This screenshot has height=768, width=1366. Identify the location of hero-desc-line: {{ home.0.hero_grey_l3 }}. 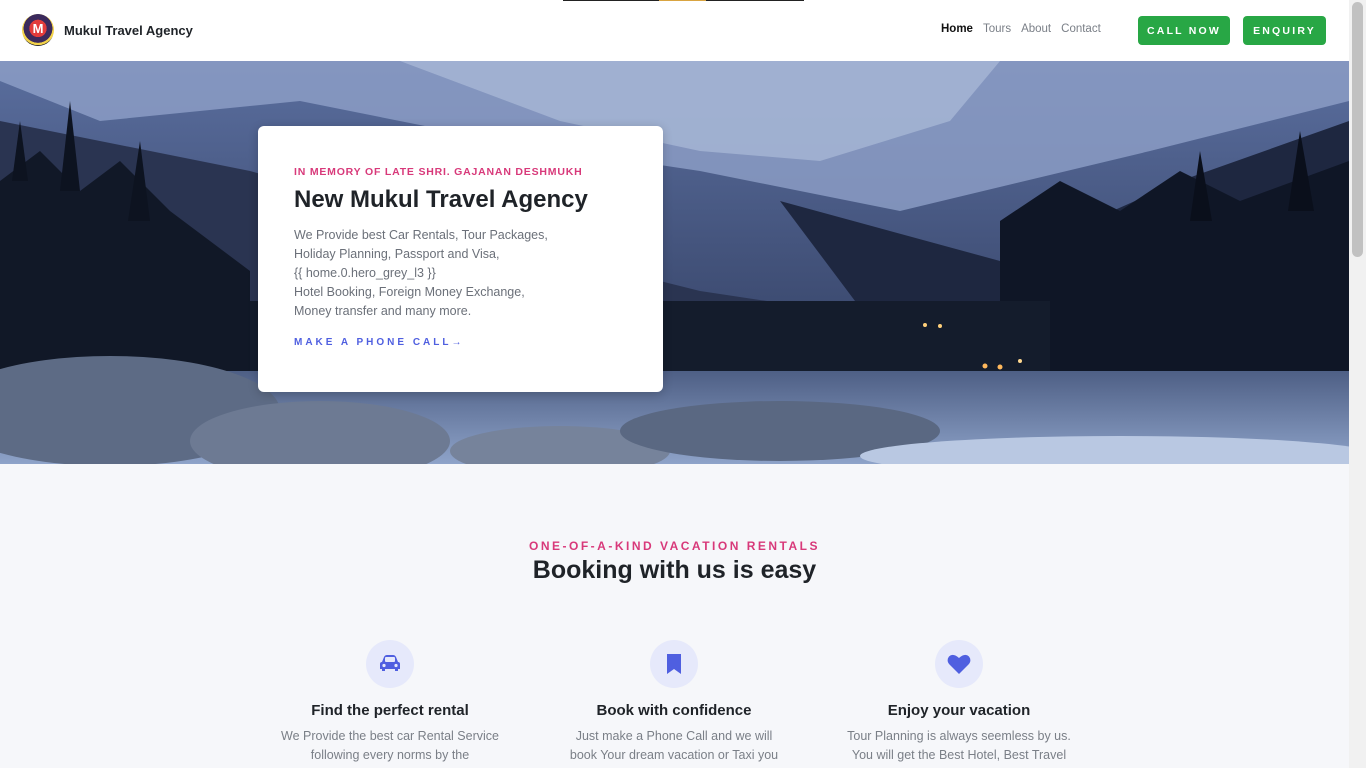
(365, 273).